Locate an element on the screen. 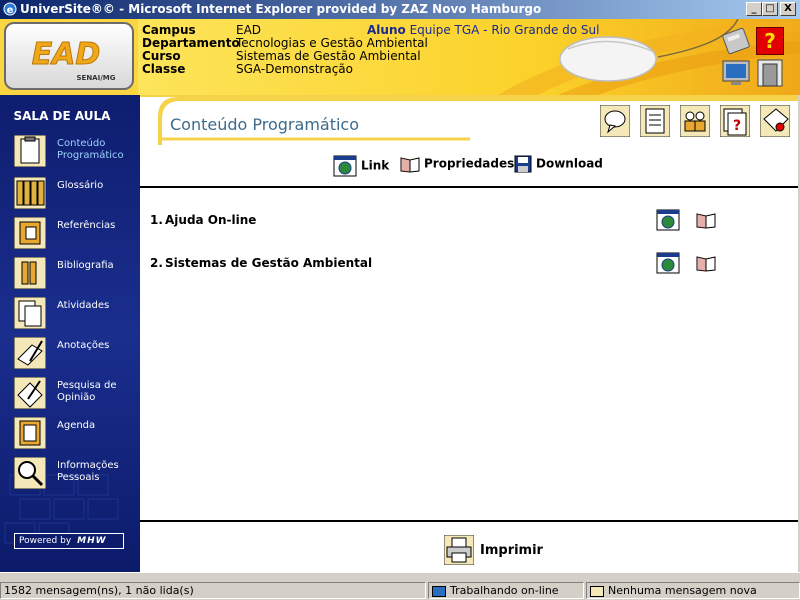  sidebar-item-label: Bibliografia is located at coordinates (85, 265).